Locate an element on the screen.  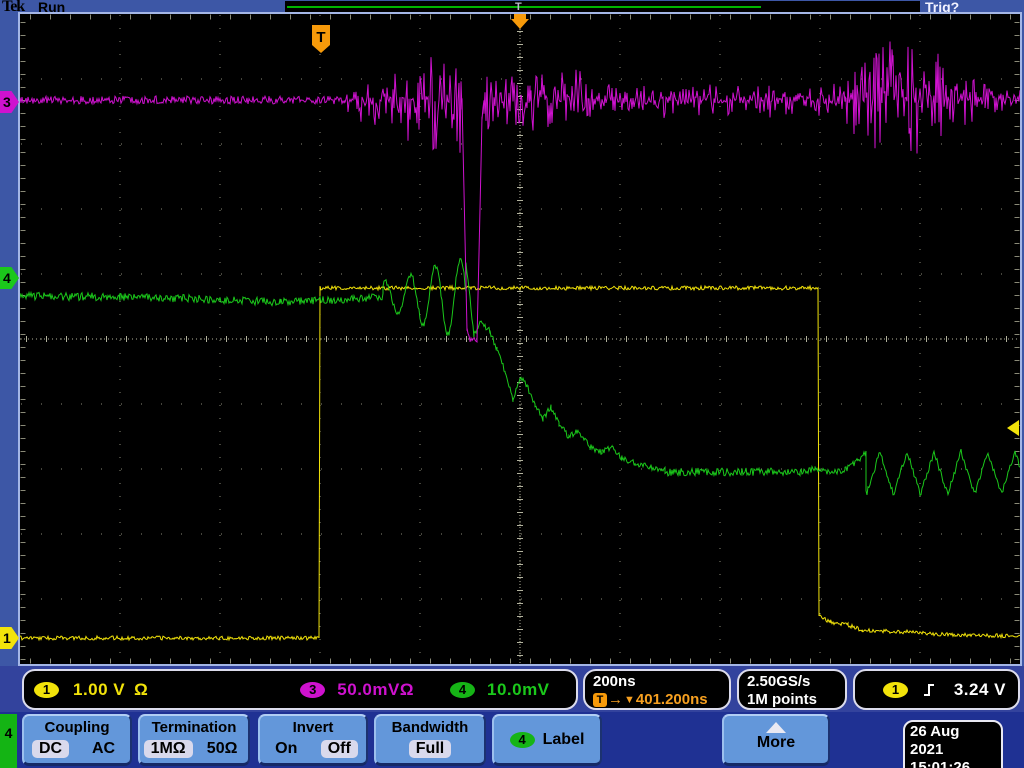
time-per-div: 200ns is located at coordinates (614, 681).